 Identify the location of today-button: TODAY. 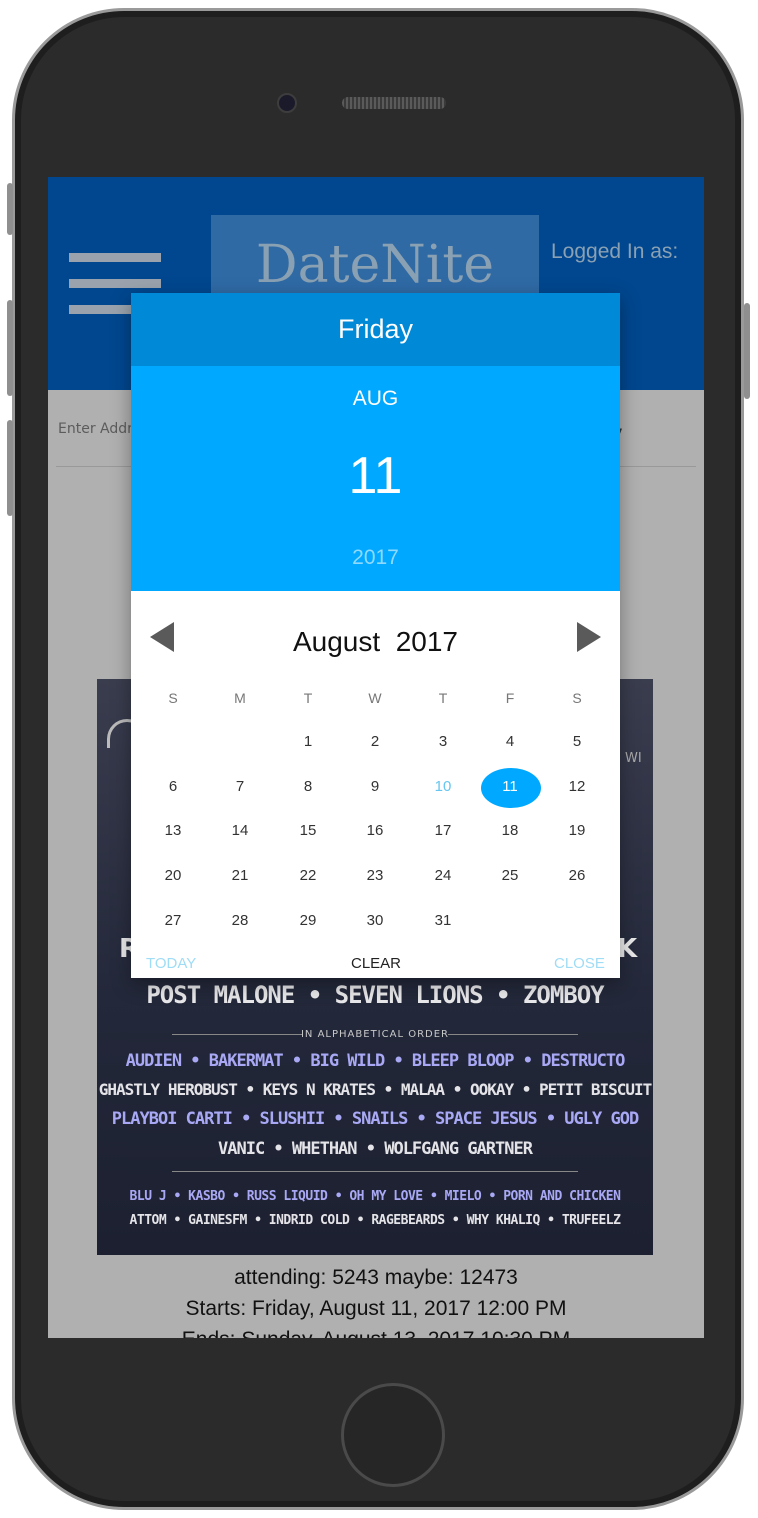
(171, 963).